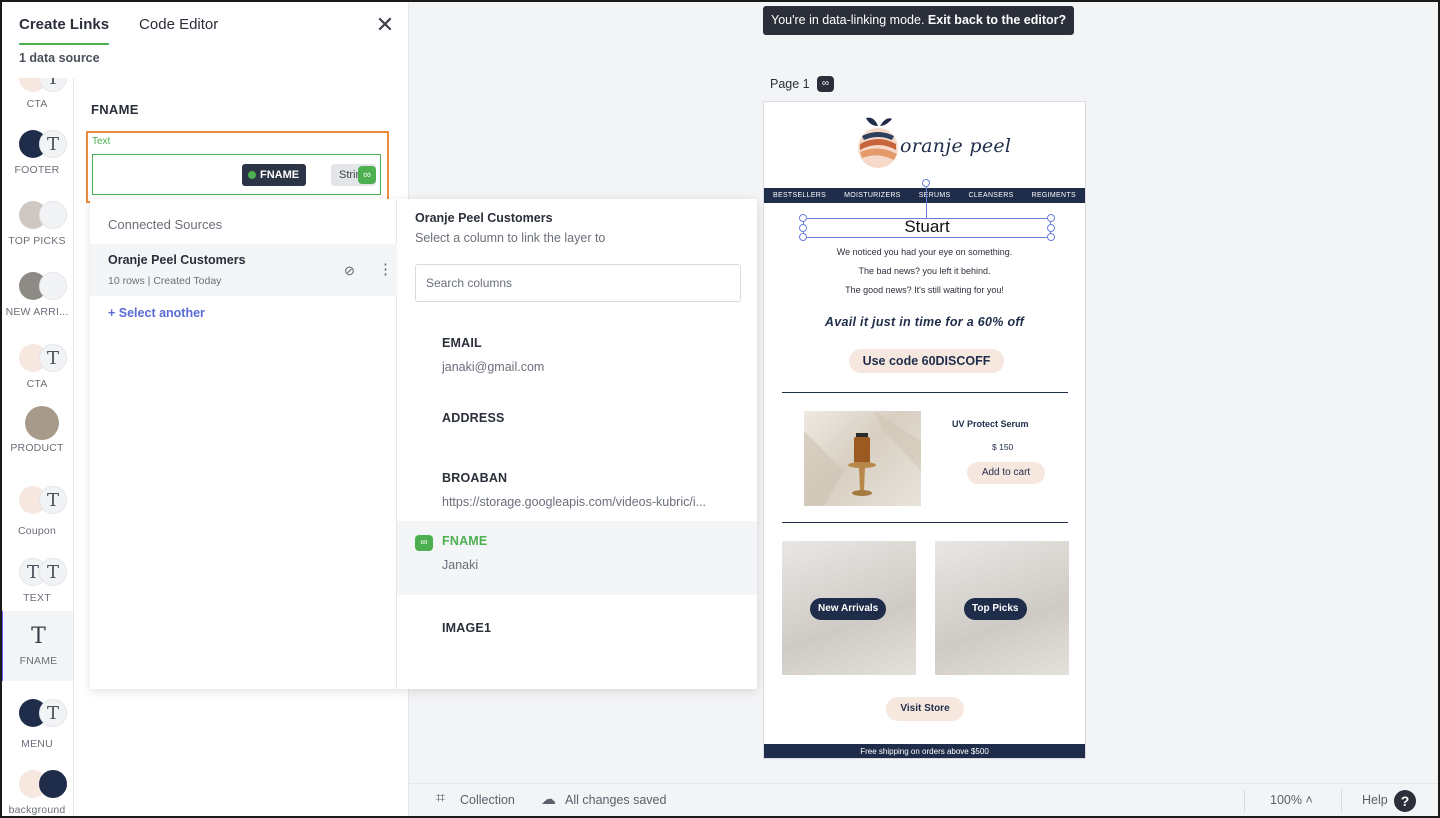 The width and height of the screenshot is (1440, 818). What do you see at coordinates (115, 109) in the screenshot?
I see `field-title: FNAME` at bounding box center [115, 109].